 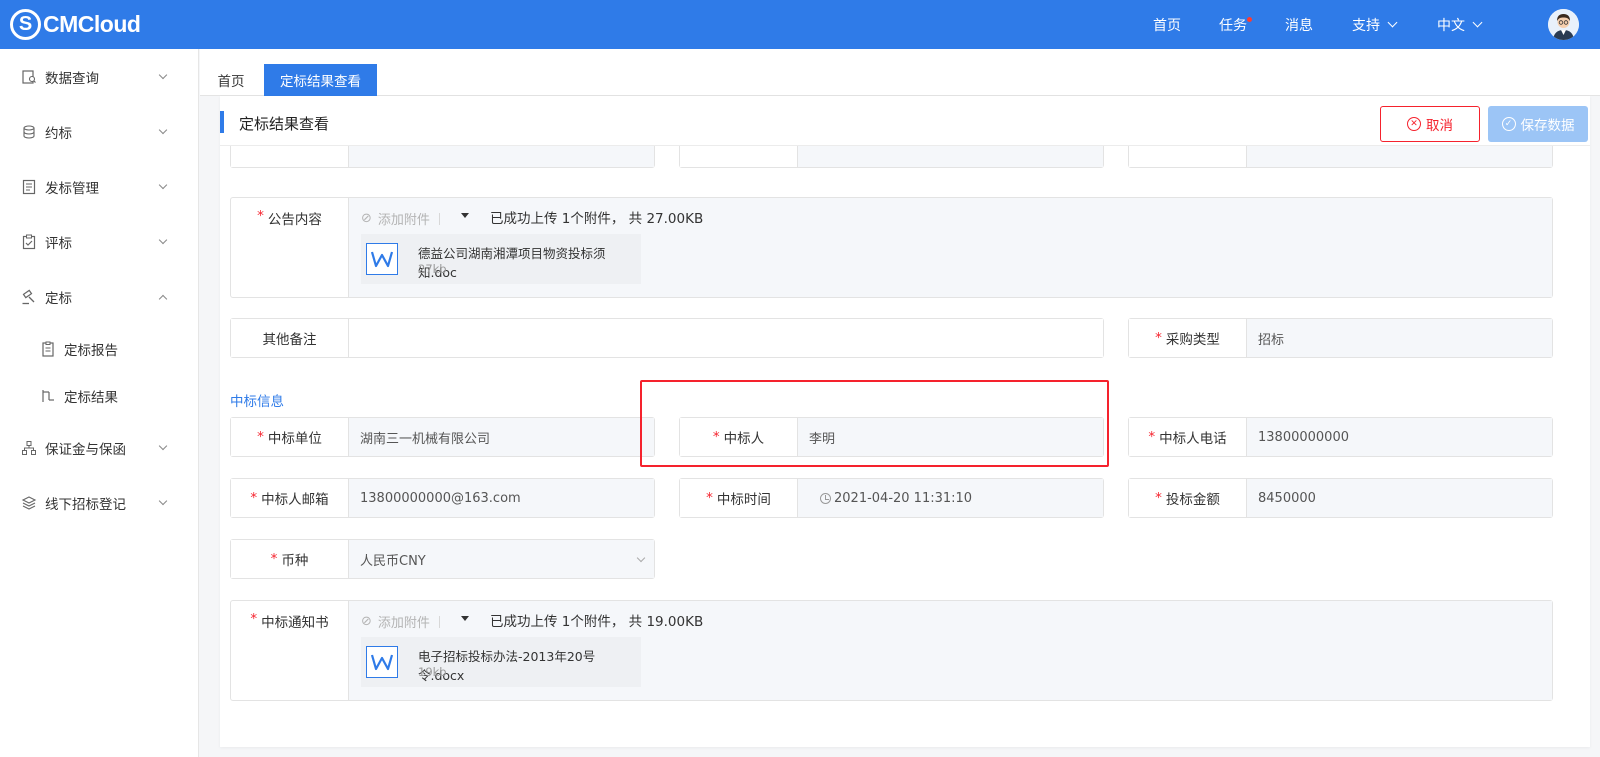 I want to click on file-name: 电子招标投标办法-2013年20号令.docx, so click(x=507, y=666).